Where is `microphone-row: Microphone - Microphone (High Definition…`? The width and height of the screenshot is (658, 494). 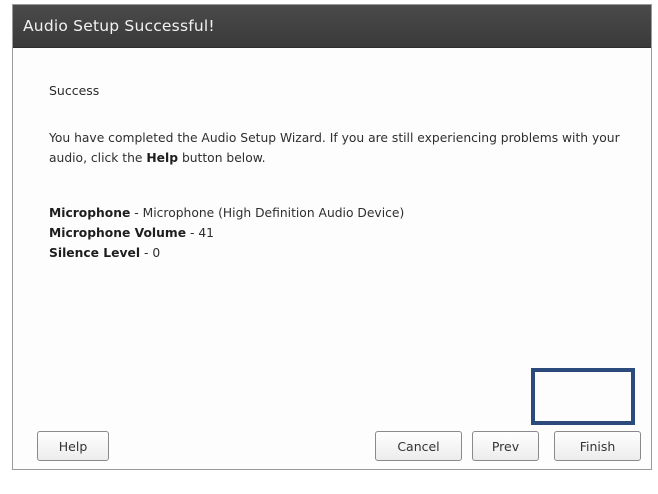
microphone-row: Microphone - Microphone (High Definition… is located at coordinates (226, 213).